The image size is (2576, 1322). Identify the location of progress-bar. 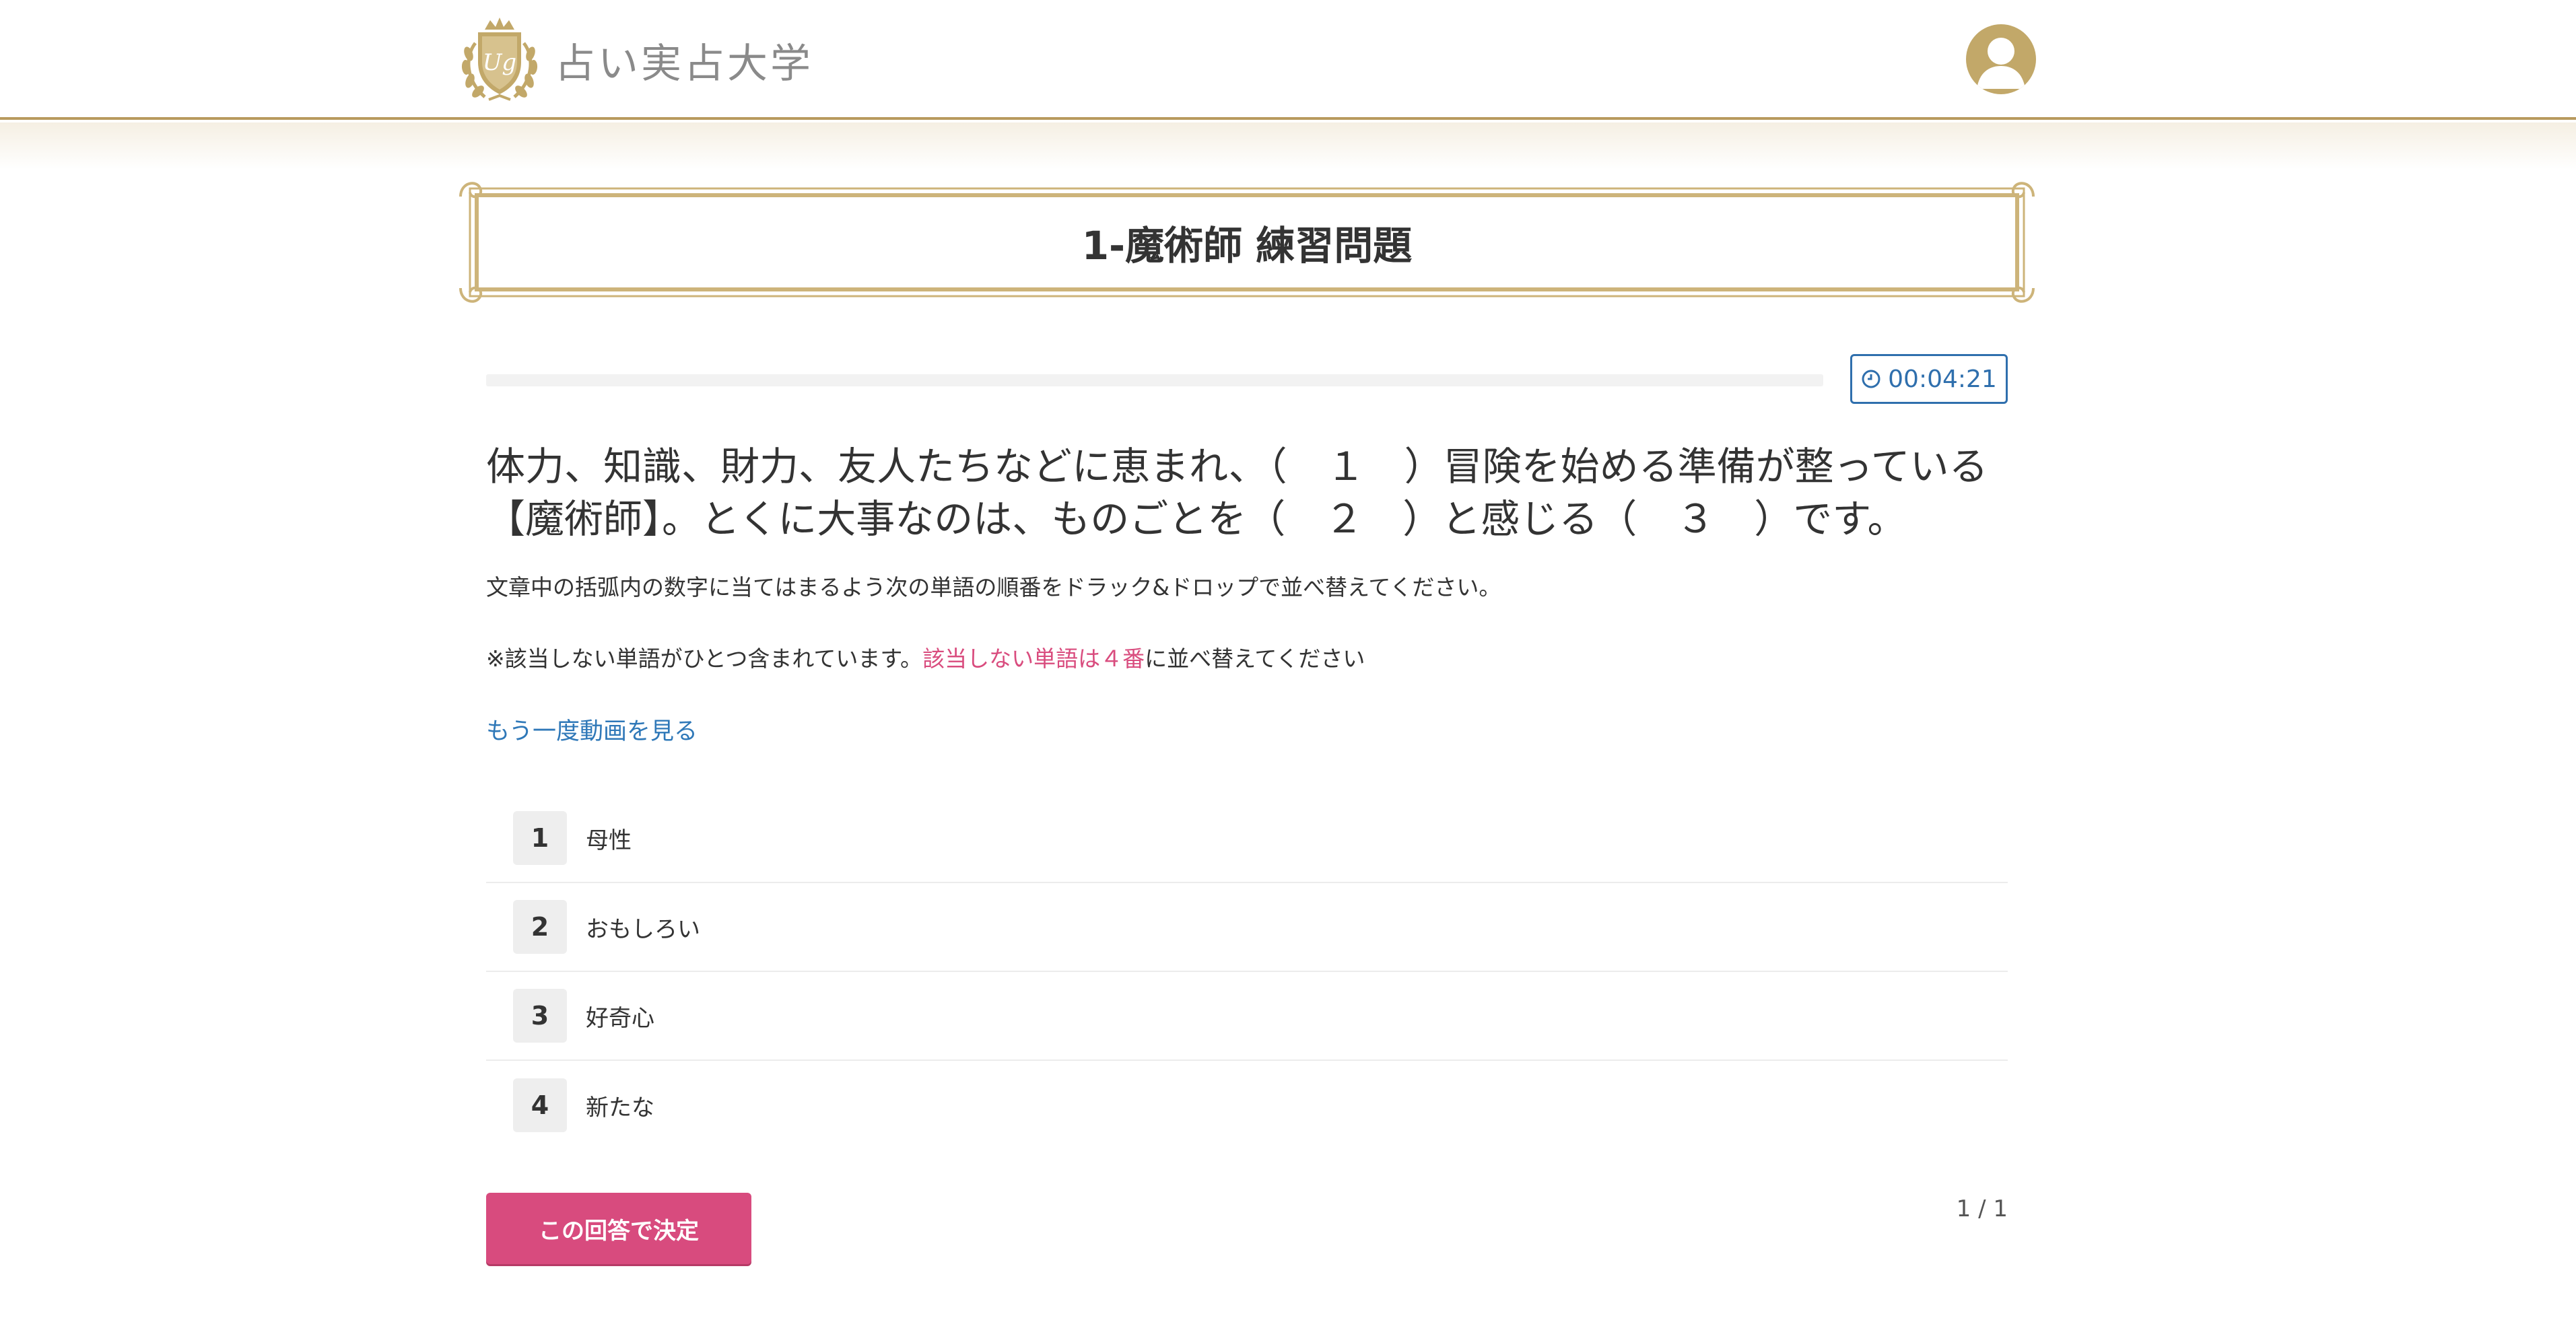
(1154, 380).